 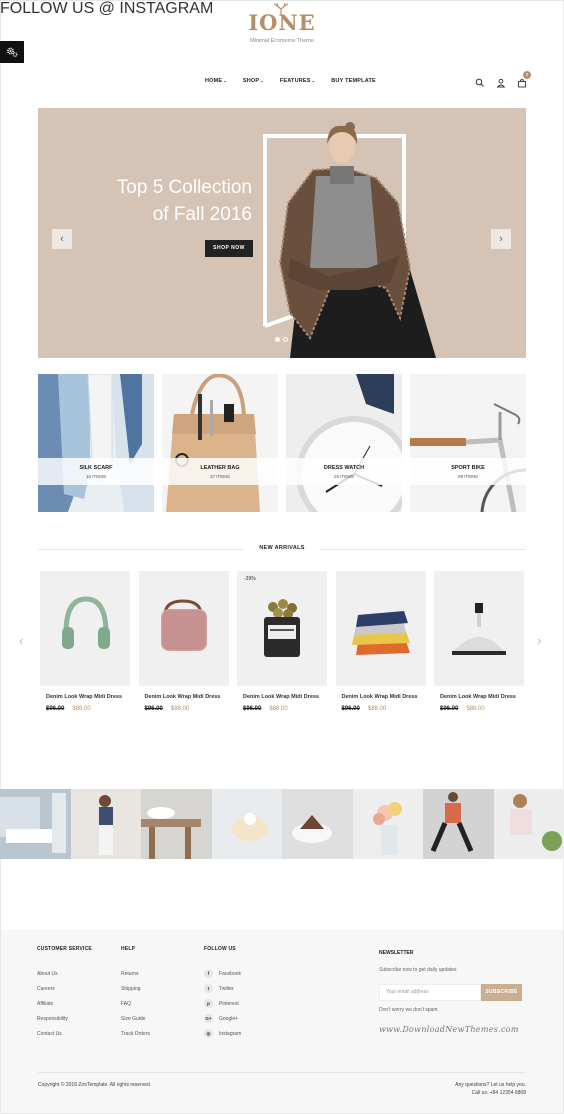 What do you see at coordinates (64, 988) in the screenshot?
I see `footer-link: Careers` at bounding box center [64, 988].